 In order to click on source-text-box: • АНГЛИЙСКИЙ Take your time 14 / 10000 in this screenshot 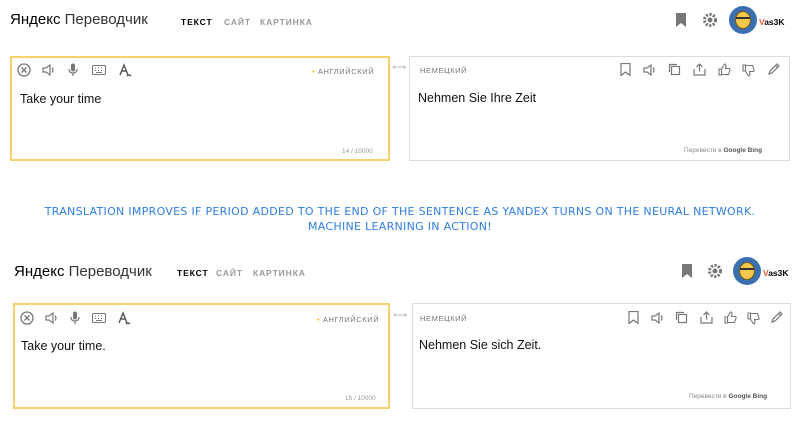, I will do `click(200, 108)`.